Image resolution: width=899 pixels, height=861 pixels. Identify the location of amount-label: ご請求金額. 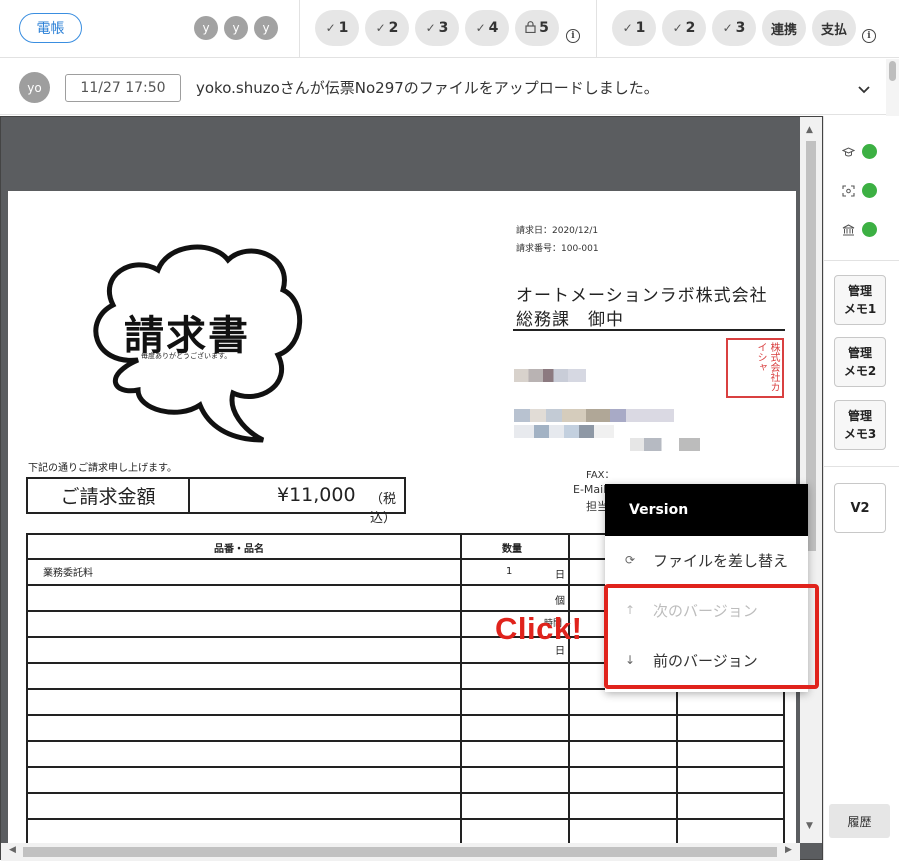
(109, 495).